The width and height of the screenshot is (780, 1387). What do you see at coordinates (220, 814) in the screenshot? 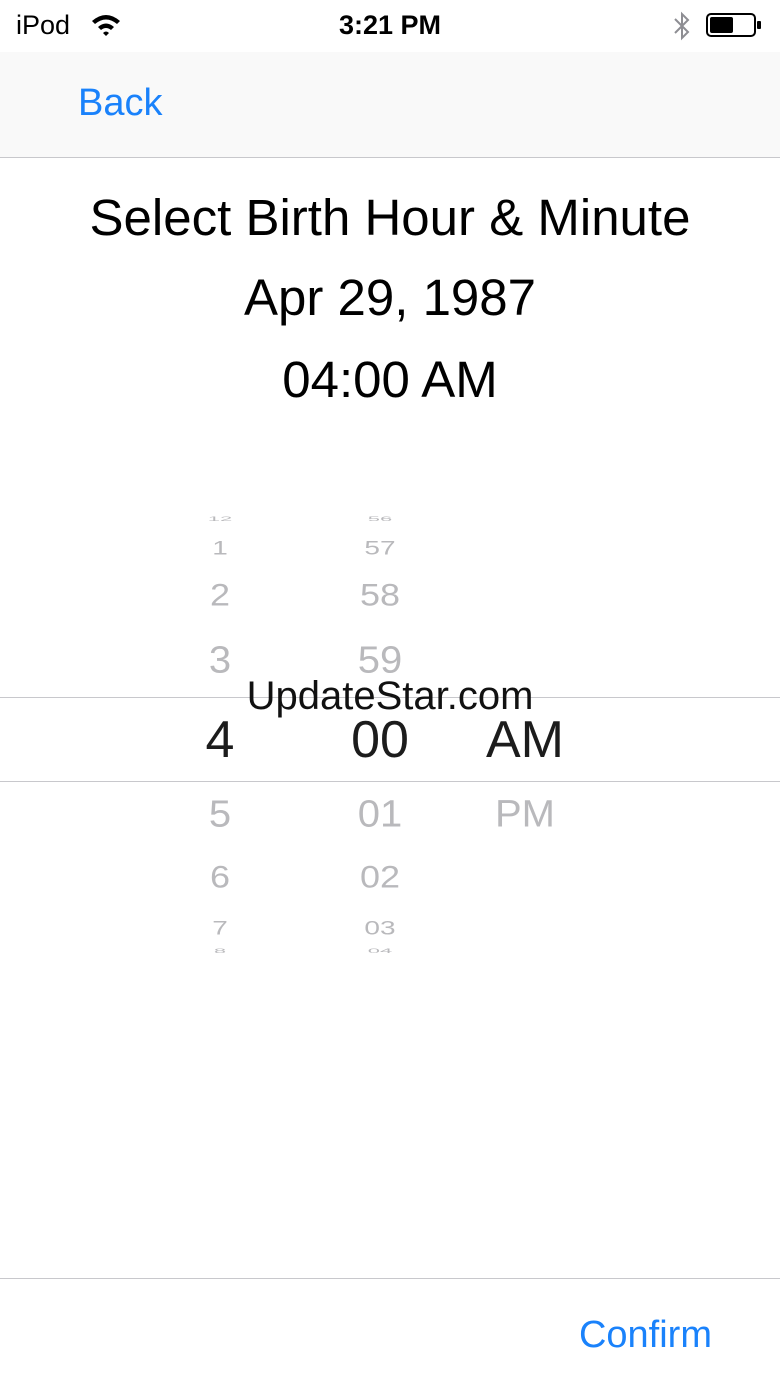
I see `hour-option-5: 5` at bounding box center [220, 814].